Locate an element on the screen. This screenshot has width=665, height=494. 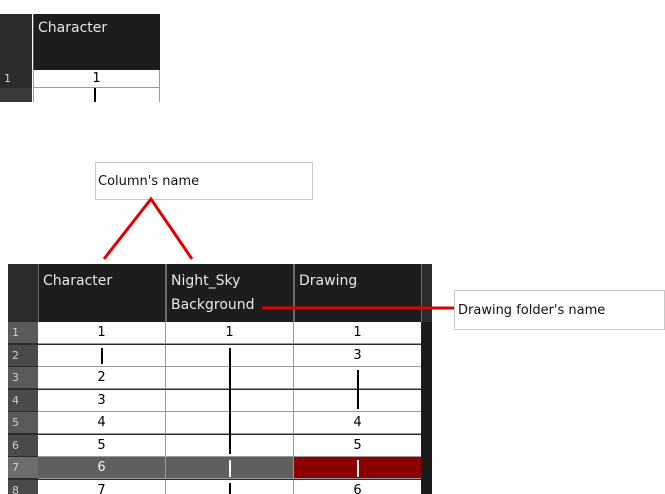
exposure-cell is located at coordinates (96, 95).